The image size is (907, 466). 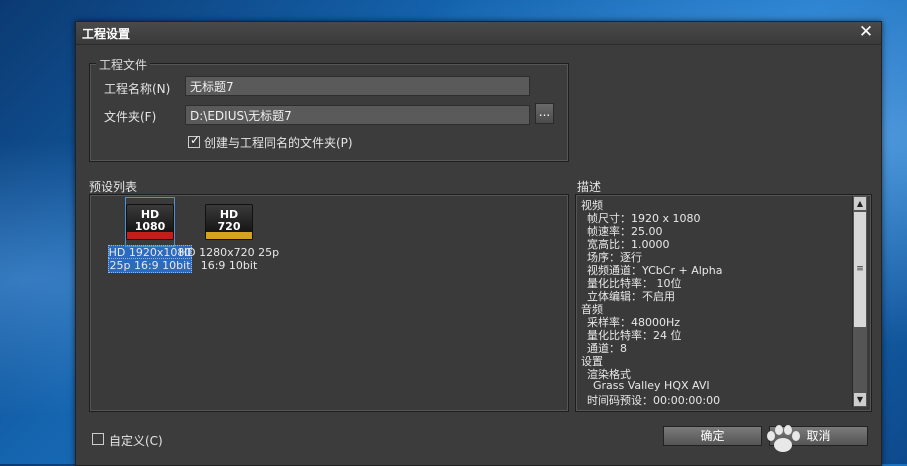 What do you see at coordinates (278, 142) in the screenshot?
I see `create-folder-label: 创建与工程同名的文件夹(P)` at bounding box center [278, 142].